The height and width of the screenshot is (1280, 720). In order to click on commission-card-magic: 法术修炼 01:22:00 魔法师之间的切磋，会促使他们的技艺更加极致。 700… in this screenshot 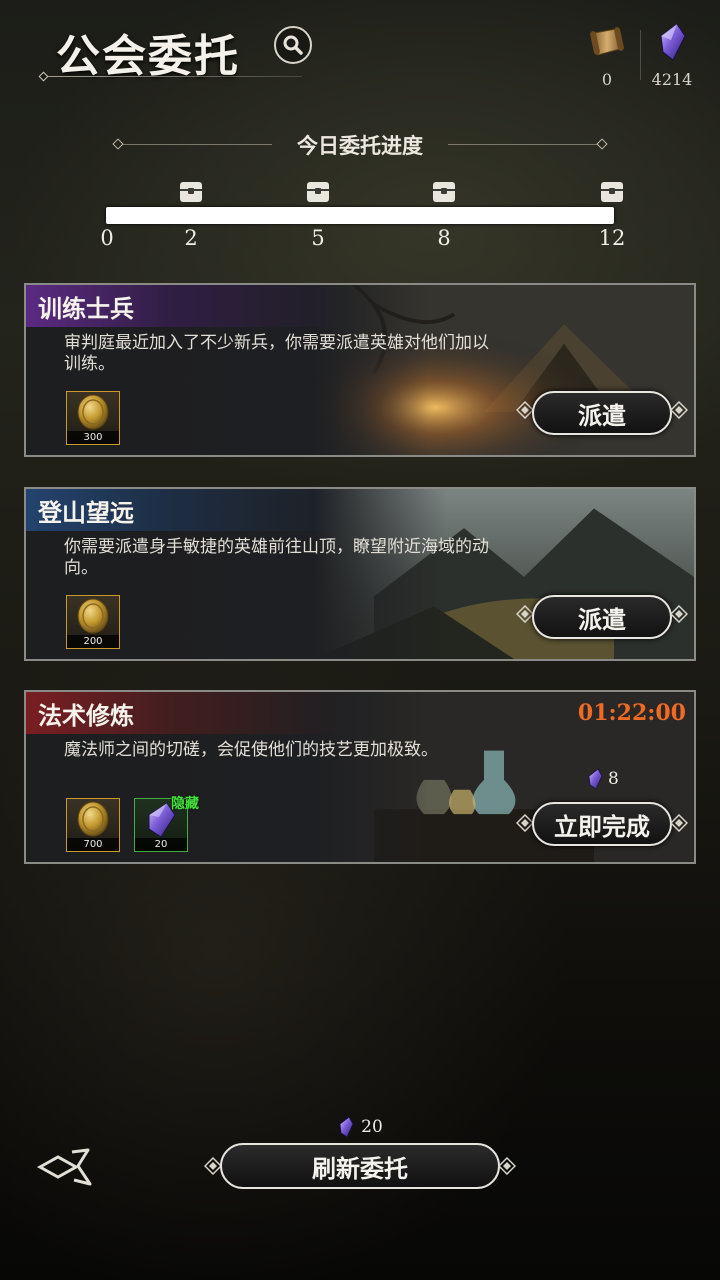, I will do `click(360, 777)`.